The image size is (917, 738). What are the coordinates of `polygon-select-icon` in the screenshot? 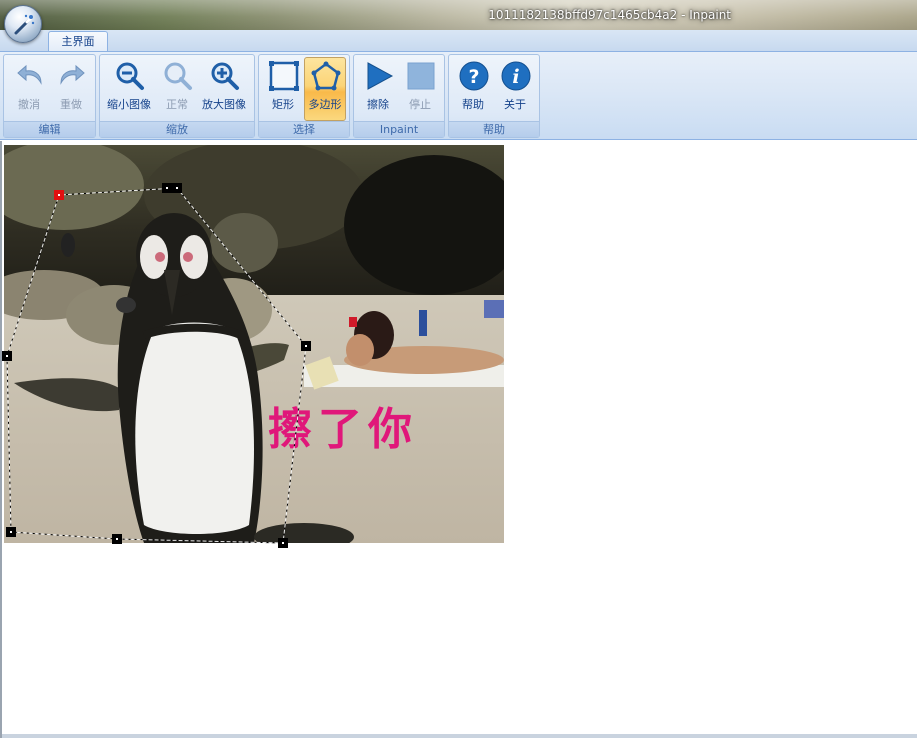 It's located at (326, 76).